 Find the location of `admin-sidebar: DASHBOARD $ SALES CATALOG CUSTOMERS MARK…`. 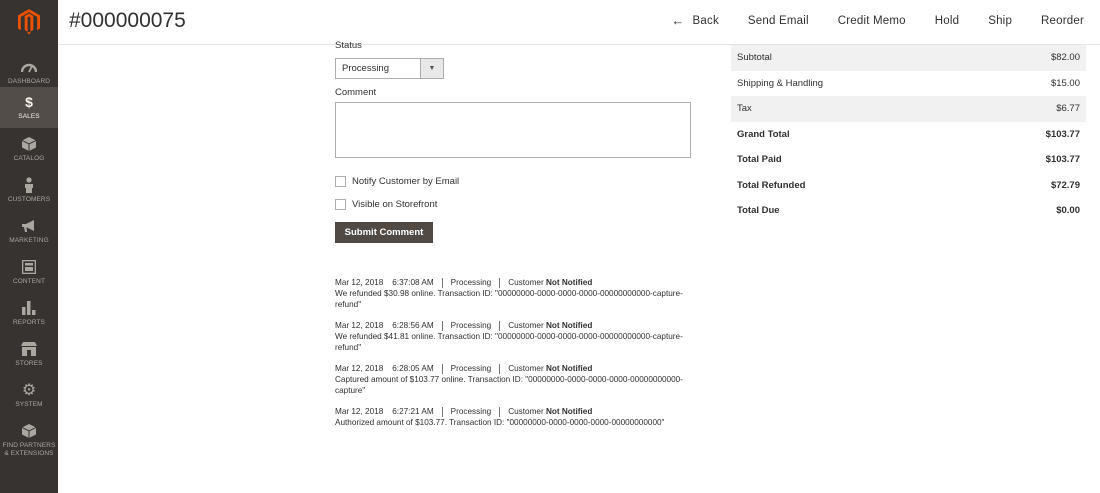

admin-sidebar: DASHBOARD $ SALES CATALOG CUSTOMERS MARK… is located at coordinates (29, 246).